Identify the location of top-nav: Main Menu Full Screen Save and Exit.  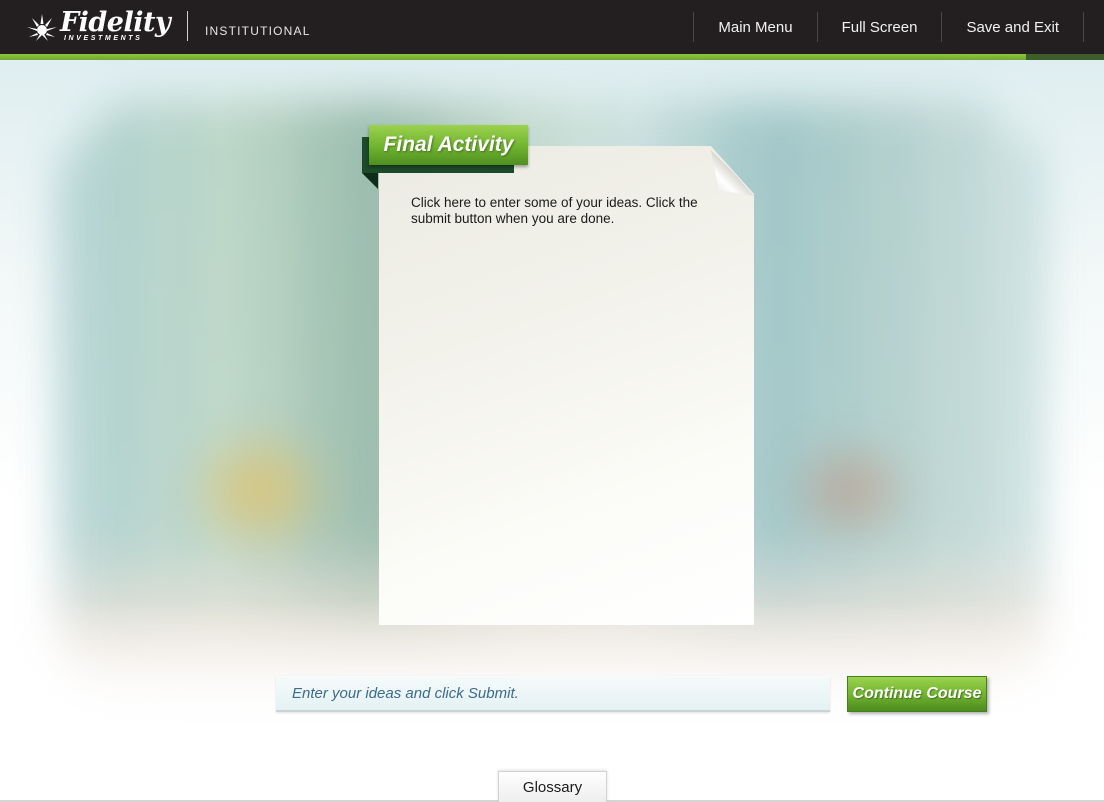
(888, 27).